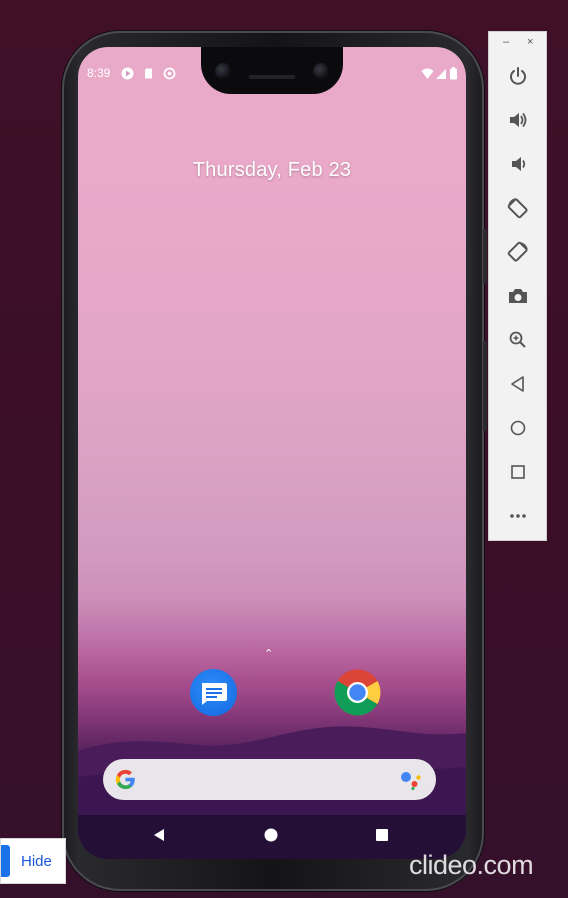  I want to click on toolbar-window-controls: – ×, so click(518, 44).